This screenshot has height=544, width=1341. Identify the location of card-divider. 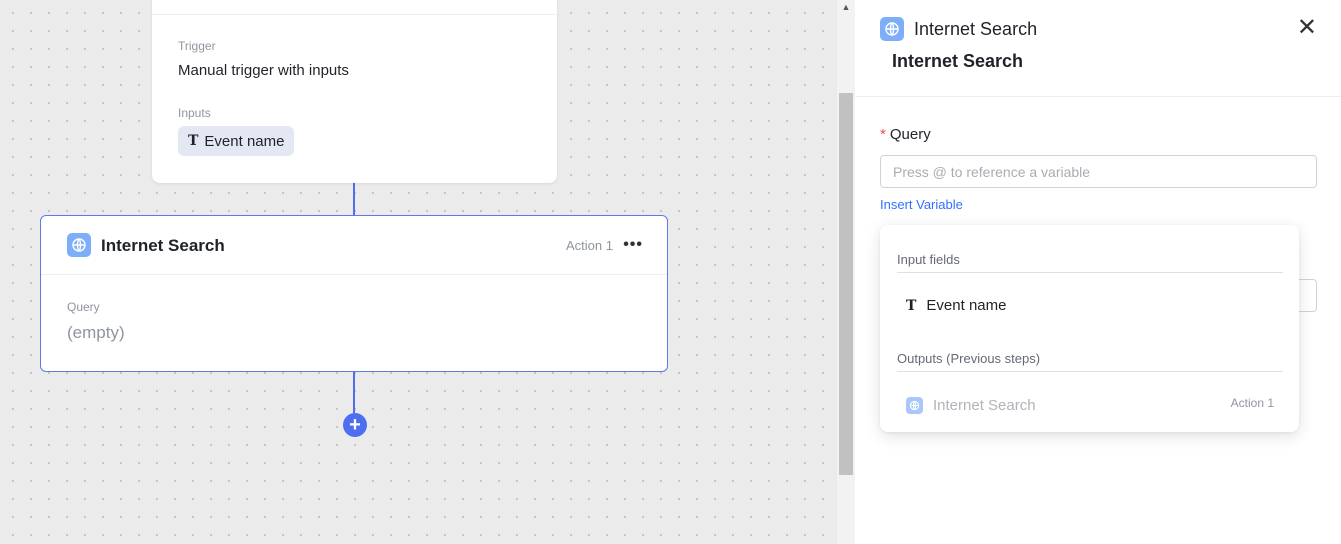
(354, 14).